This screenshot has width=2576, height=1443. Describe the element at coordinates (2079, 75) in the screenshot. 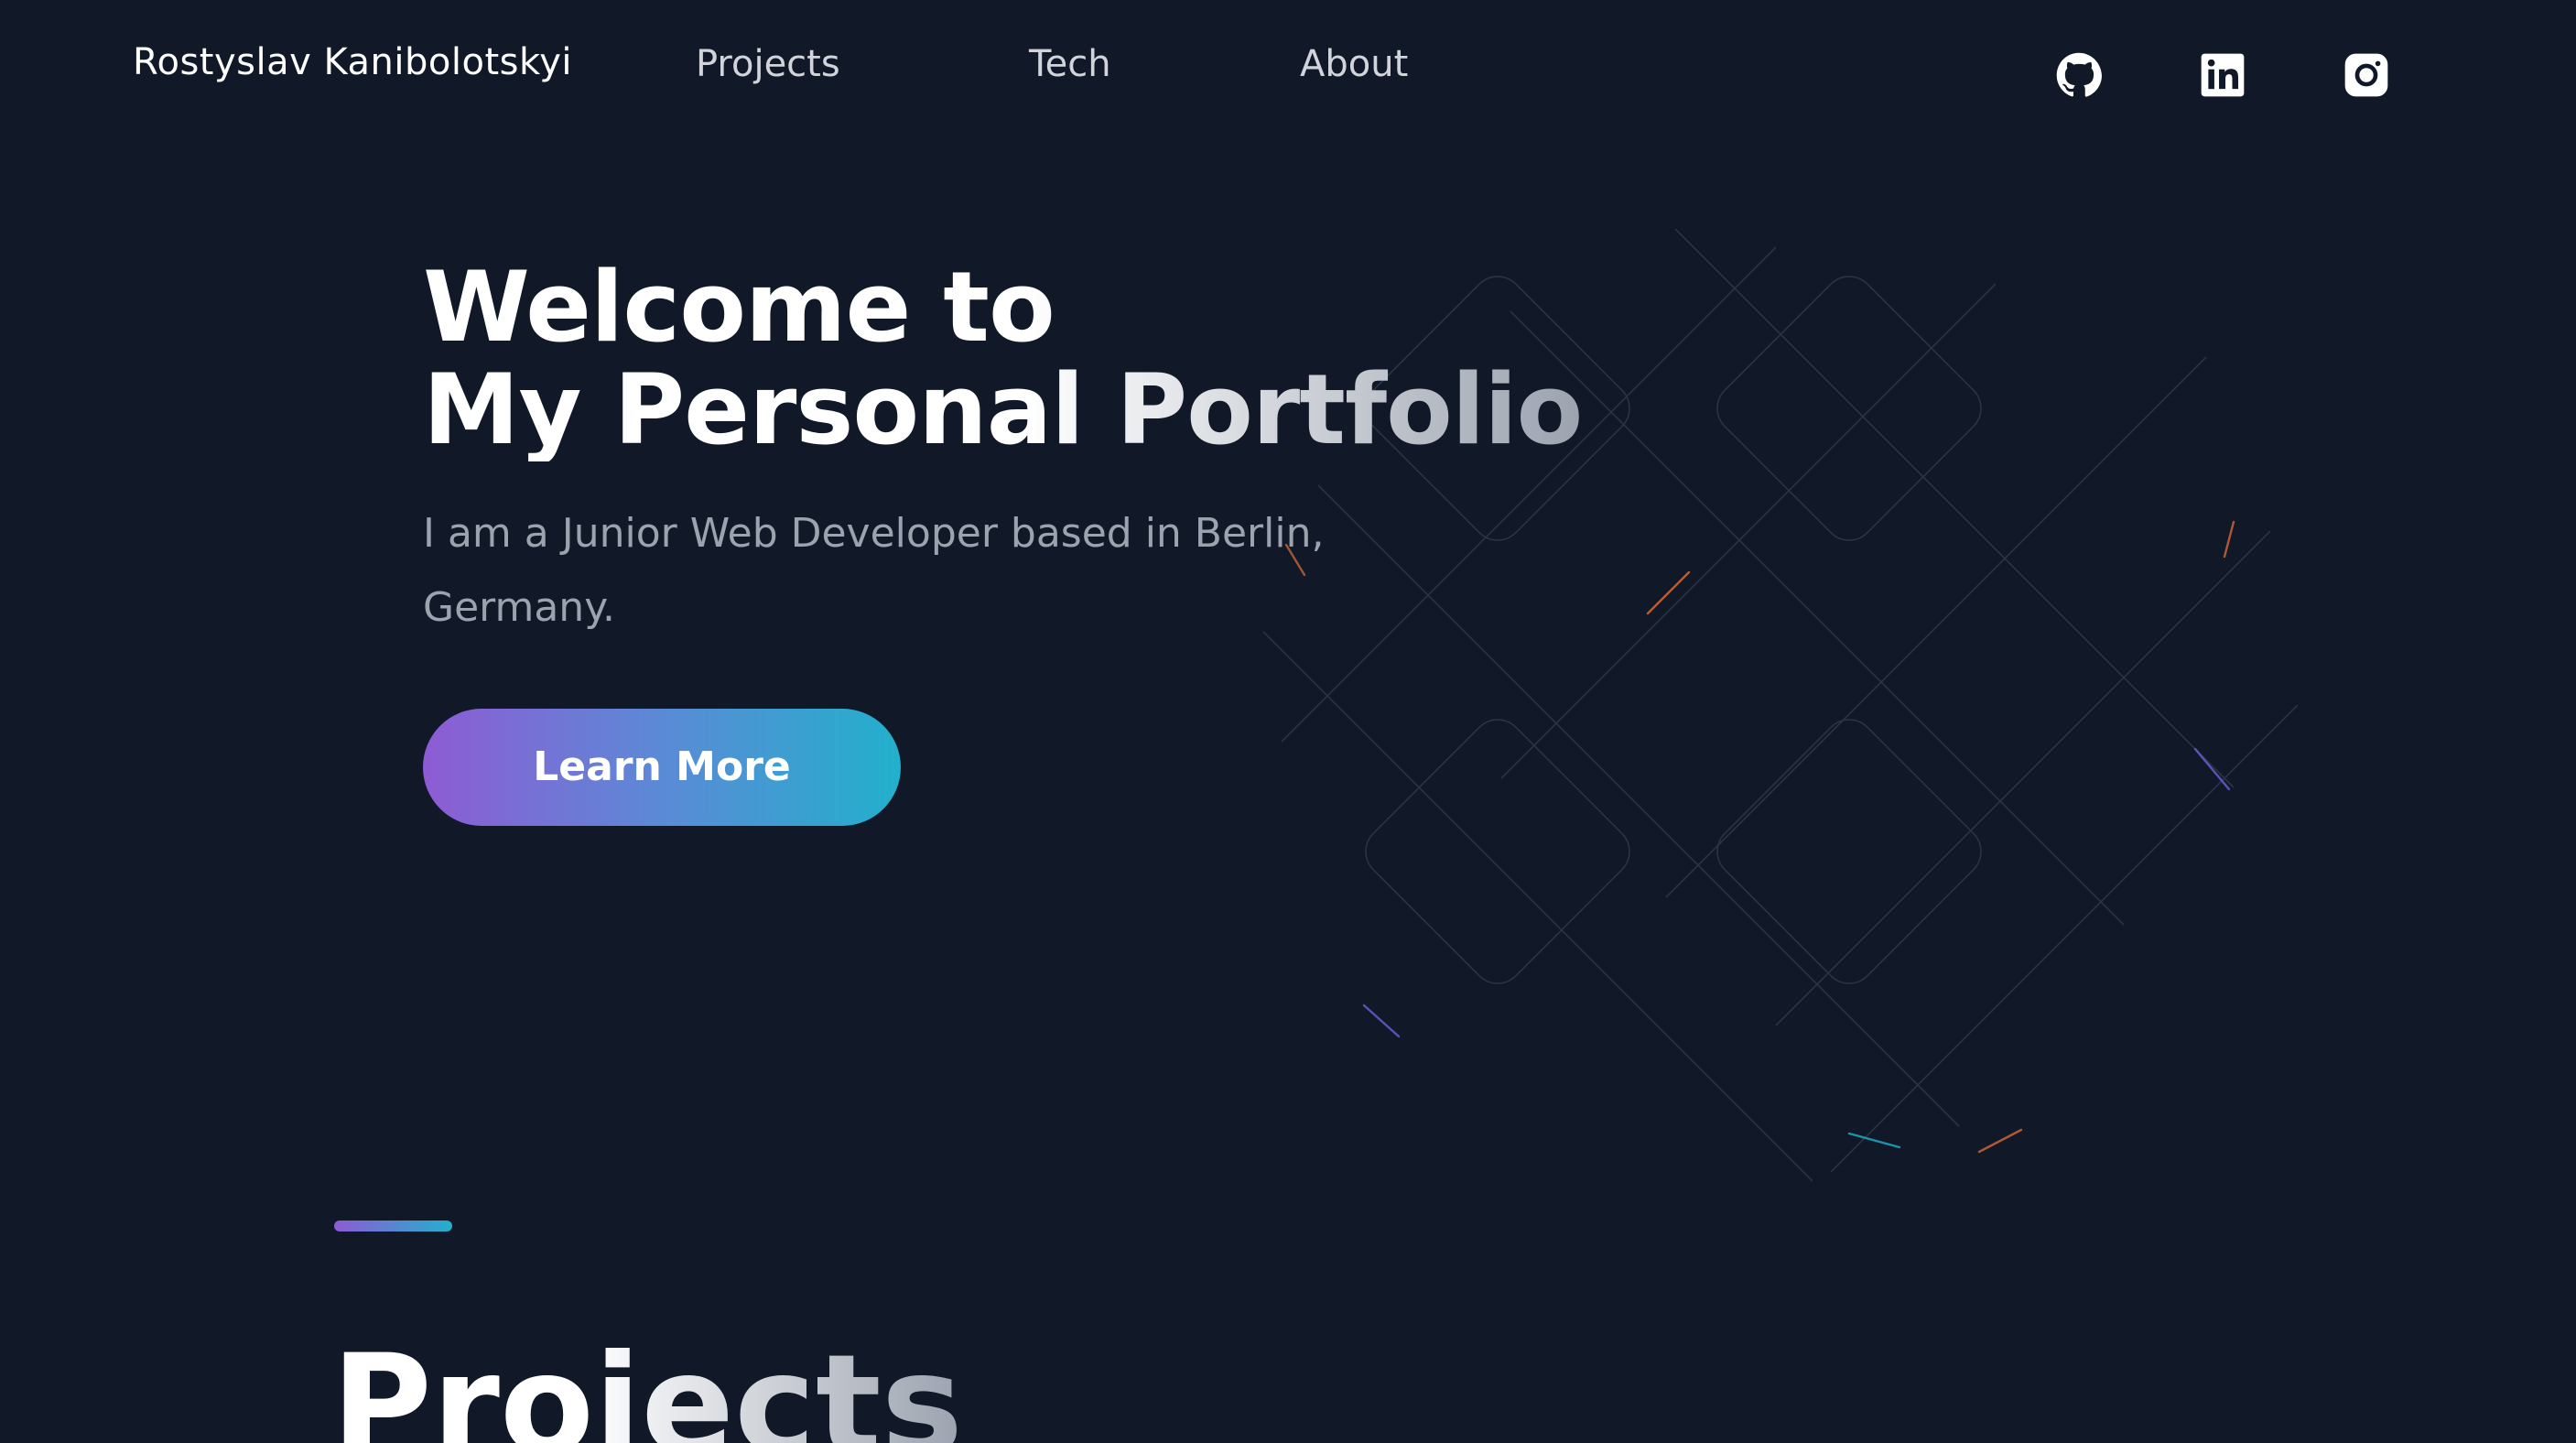

I see `github-icon` at that location.